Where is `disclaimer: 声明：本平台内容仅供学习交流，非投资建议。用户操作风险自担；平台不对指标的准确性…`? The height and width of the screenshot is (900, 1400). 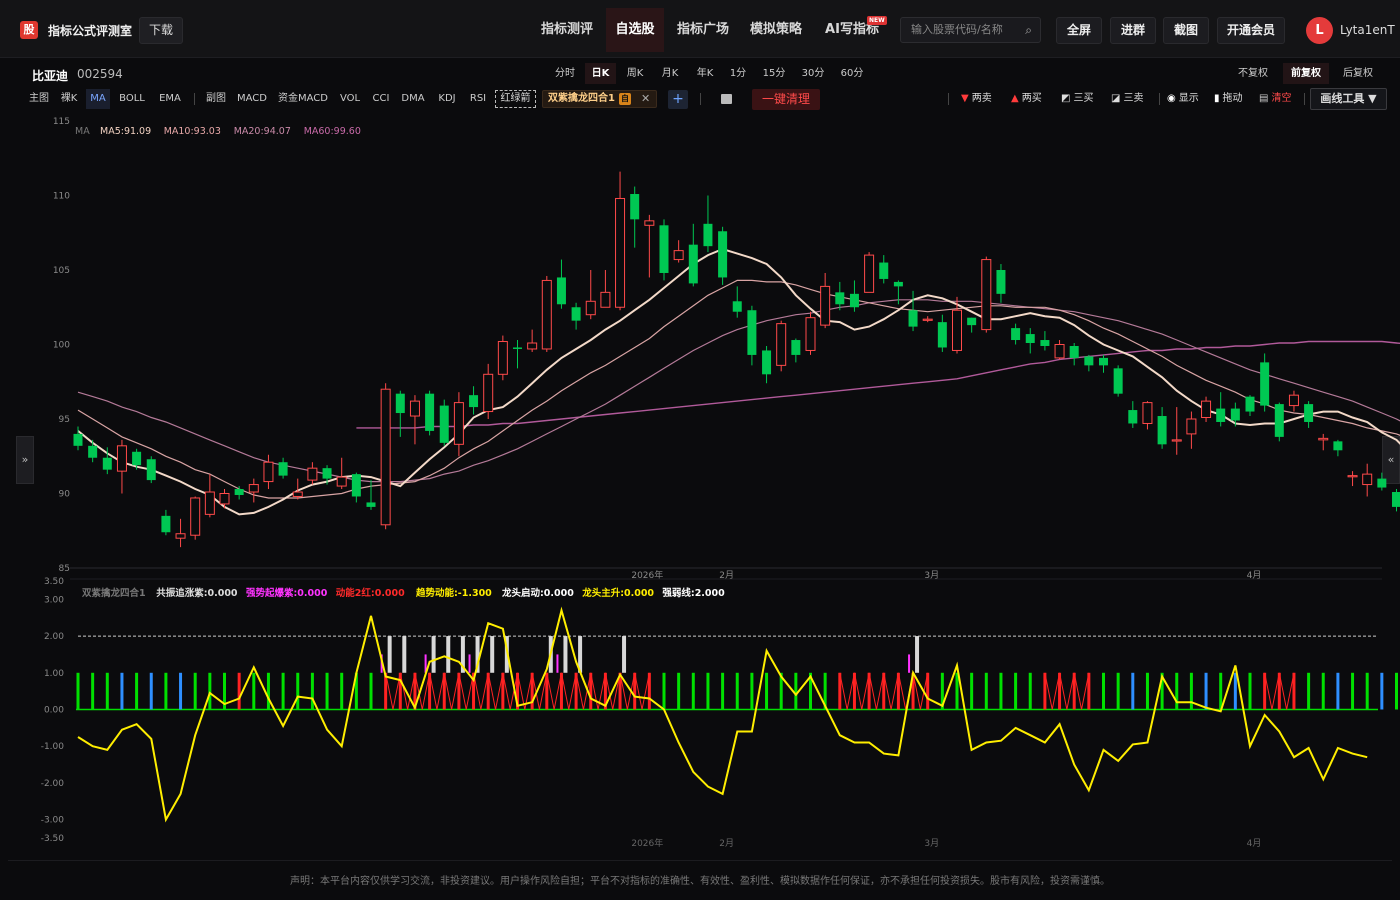 disclaimer: 声明：本平台内容仅供学习交流，非投资建议。用户操作风险自担；平台不对指标的准确性… is located at coordinates (700, 881).